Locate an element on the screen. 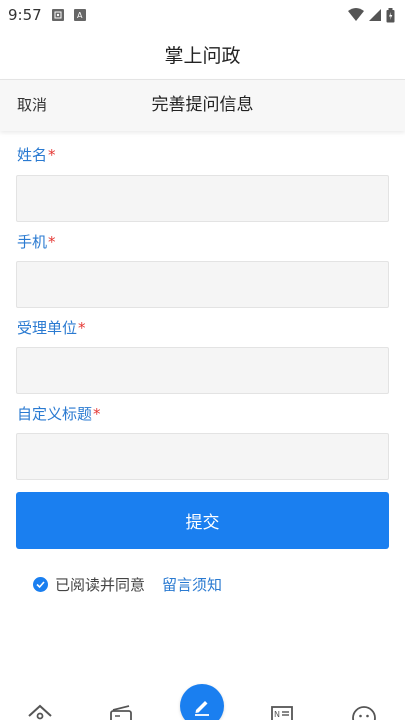 This screenshot has height=720, width=405. title-label-text: 自定义标题 is located at coordinates (55, 414).